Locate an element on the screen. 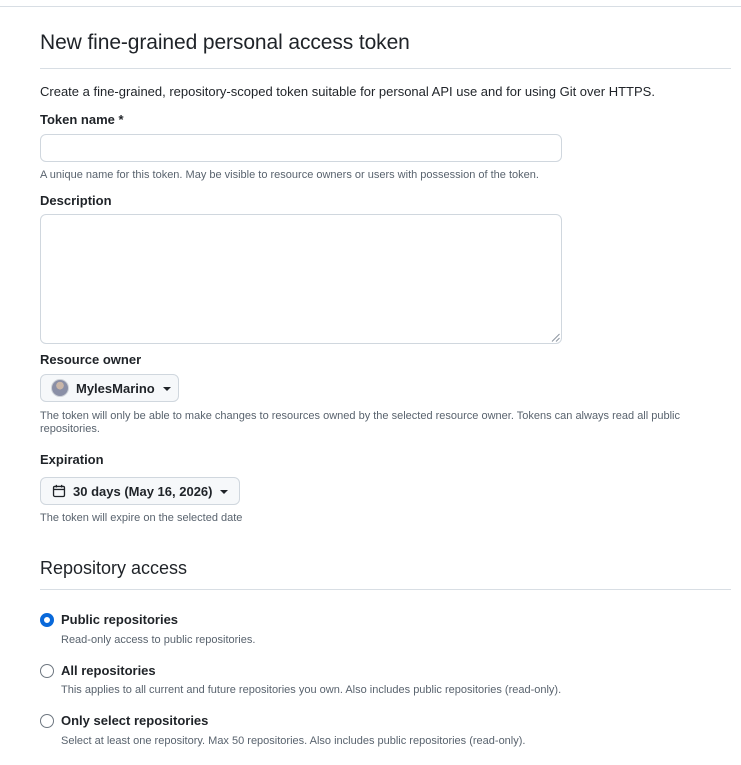  radio-only-select-repositories: Only select repositories is located at coordinates (124, 720).